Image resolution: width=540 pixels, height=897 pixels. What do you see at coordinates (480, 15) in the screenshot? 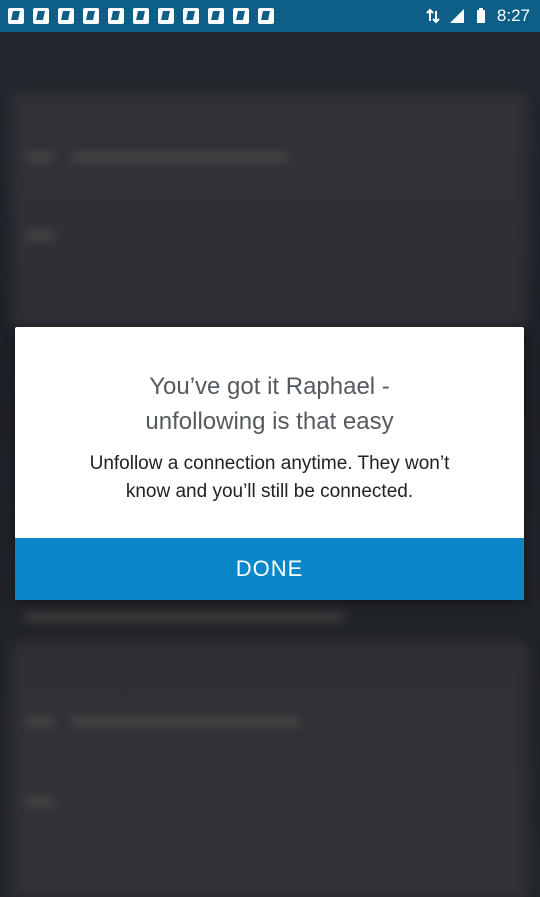
I see `battery-icon` at bounding box center [480, 15].